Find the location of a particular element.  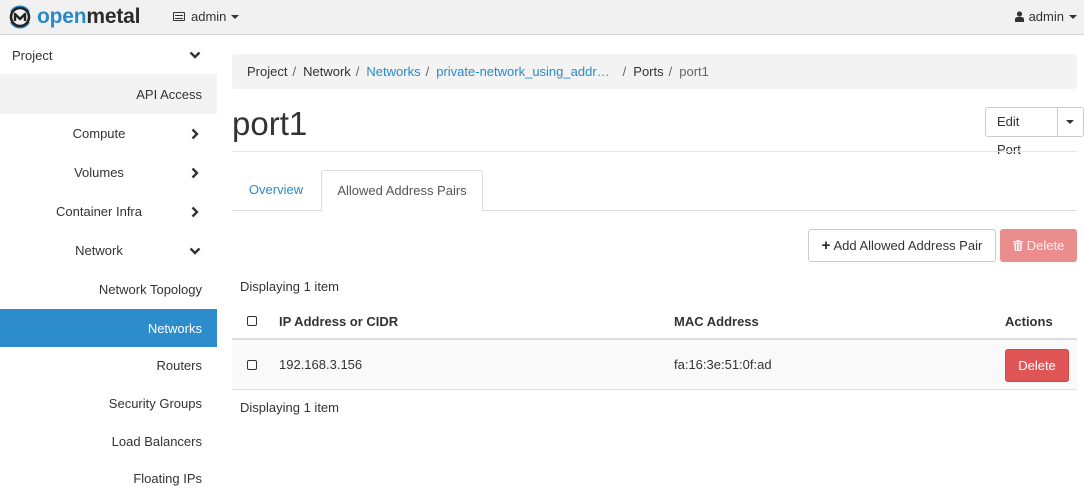

edit-port-button-group: Edit Port is located at coordinates (1034, 132).